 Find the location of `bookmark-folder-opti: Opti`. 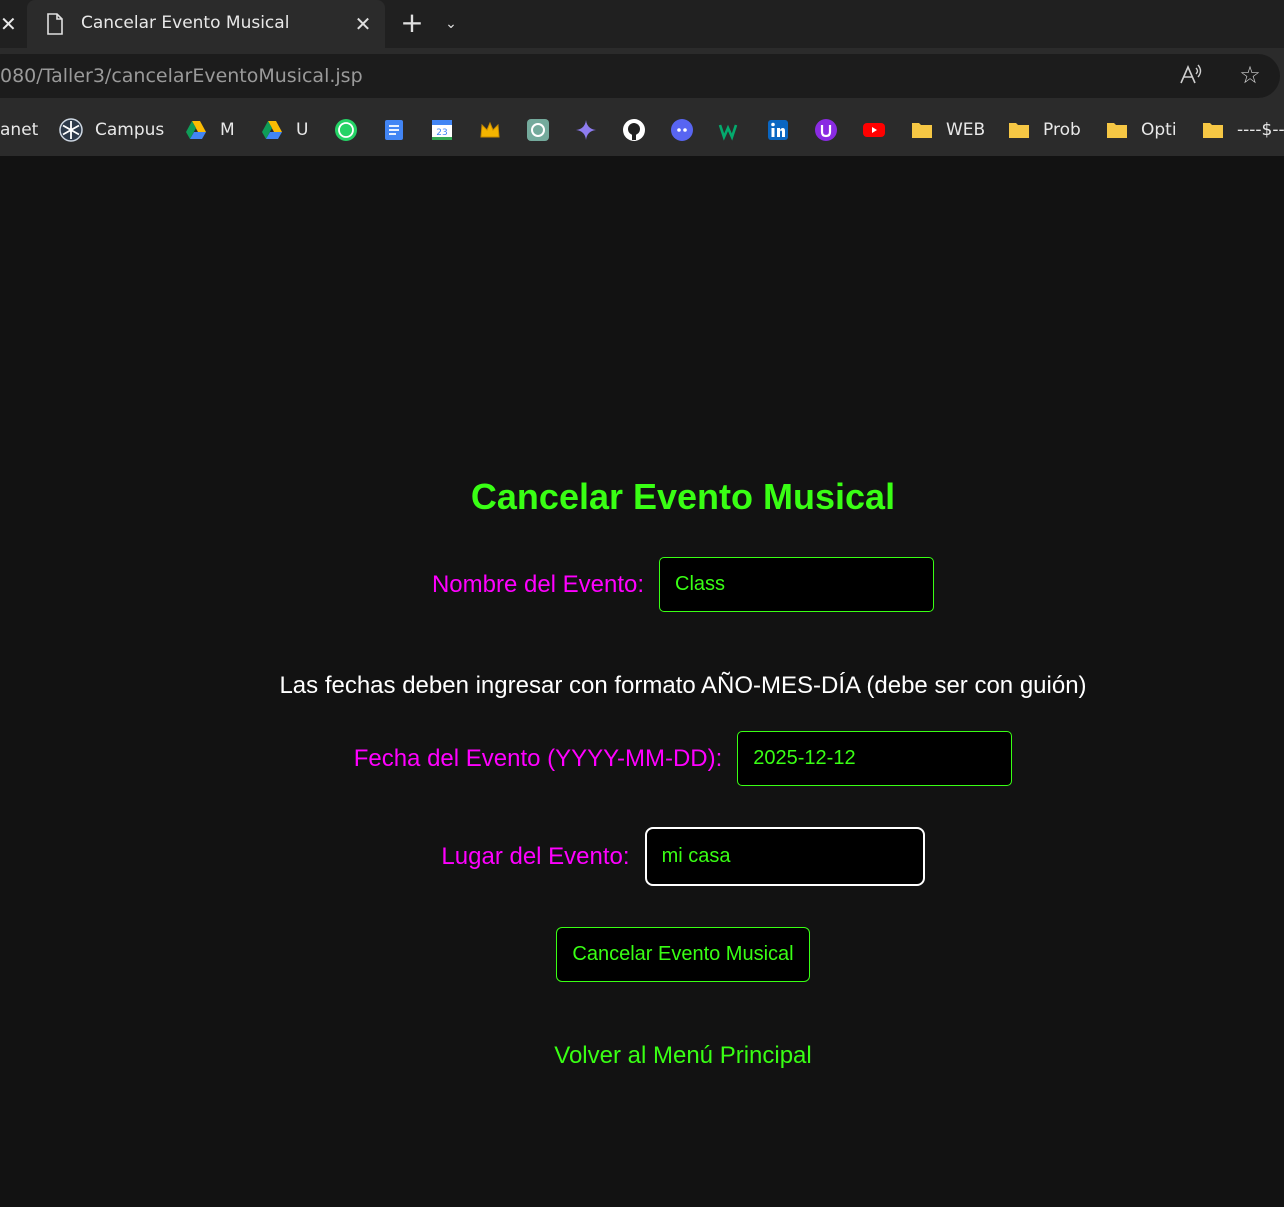

bookmark-folder-opti: Opti is located at coordinates (1141, 130).